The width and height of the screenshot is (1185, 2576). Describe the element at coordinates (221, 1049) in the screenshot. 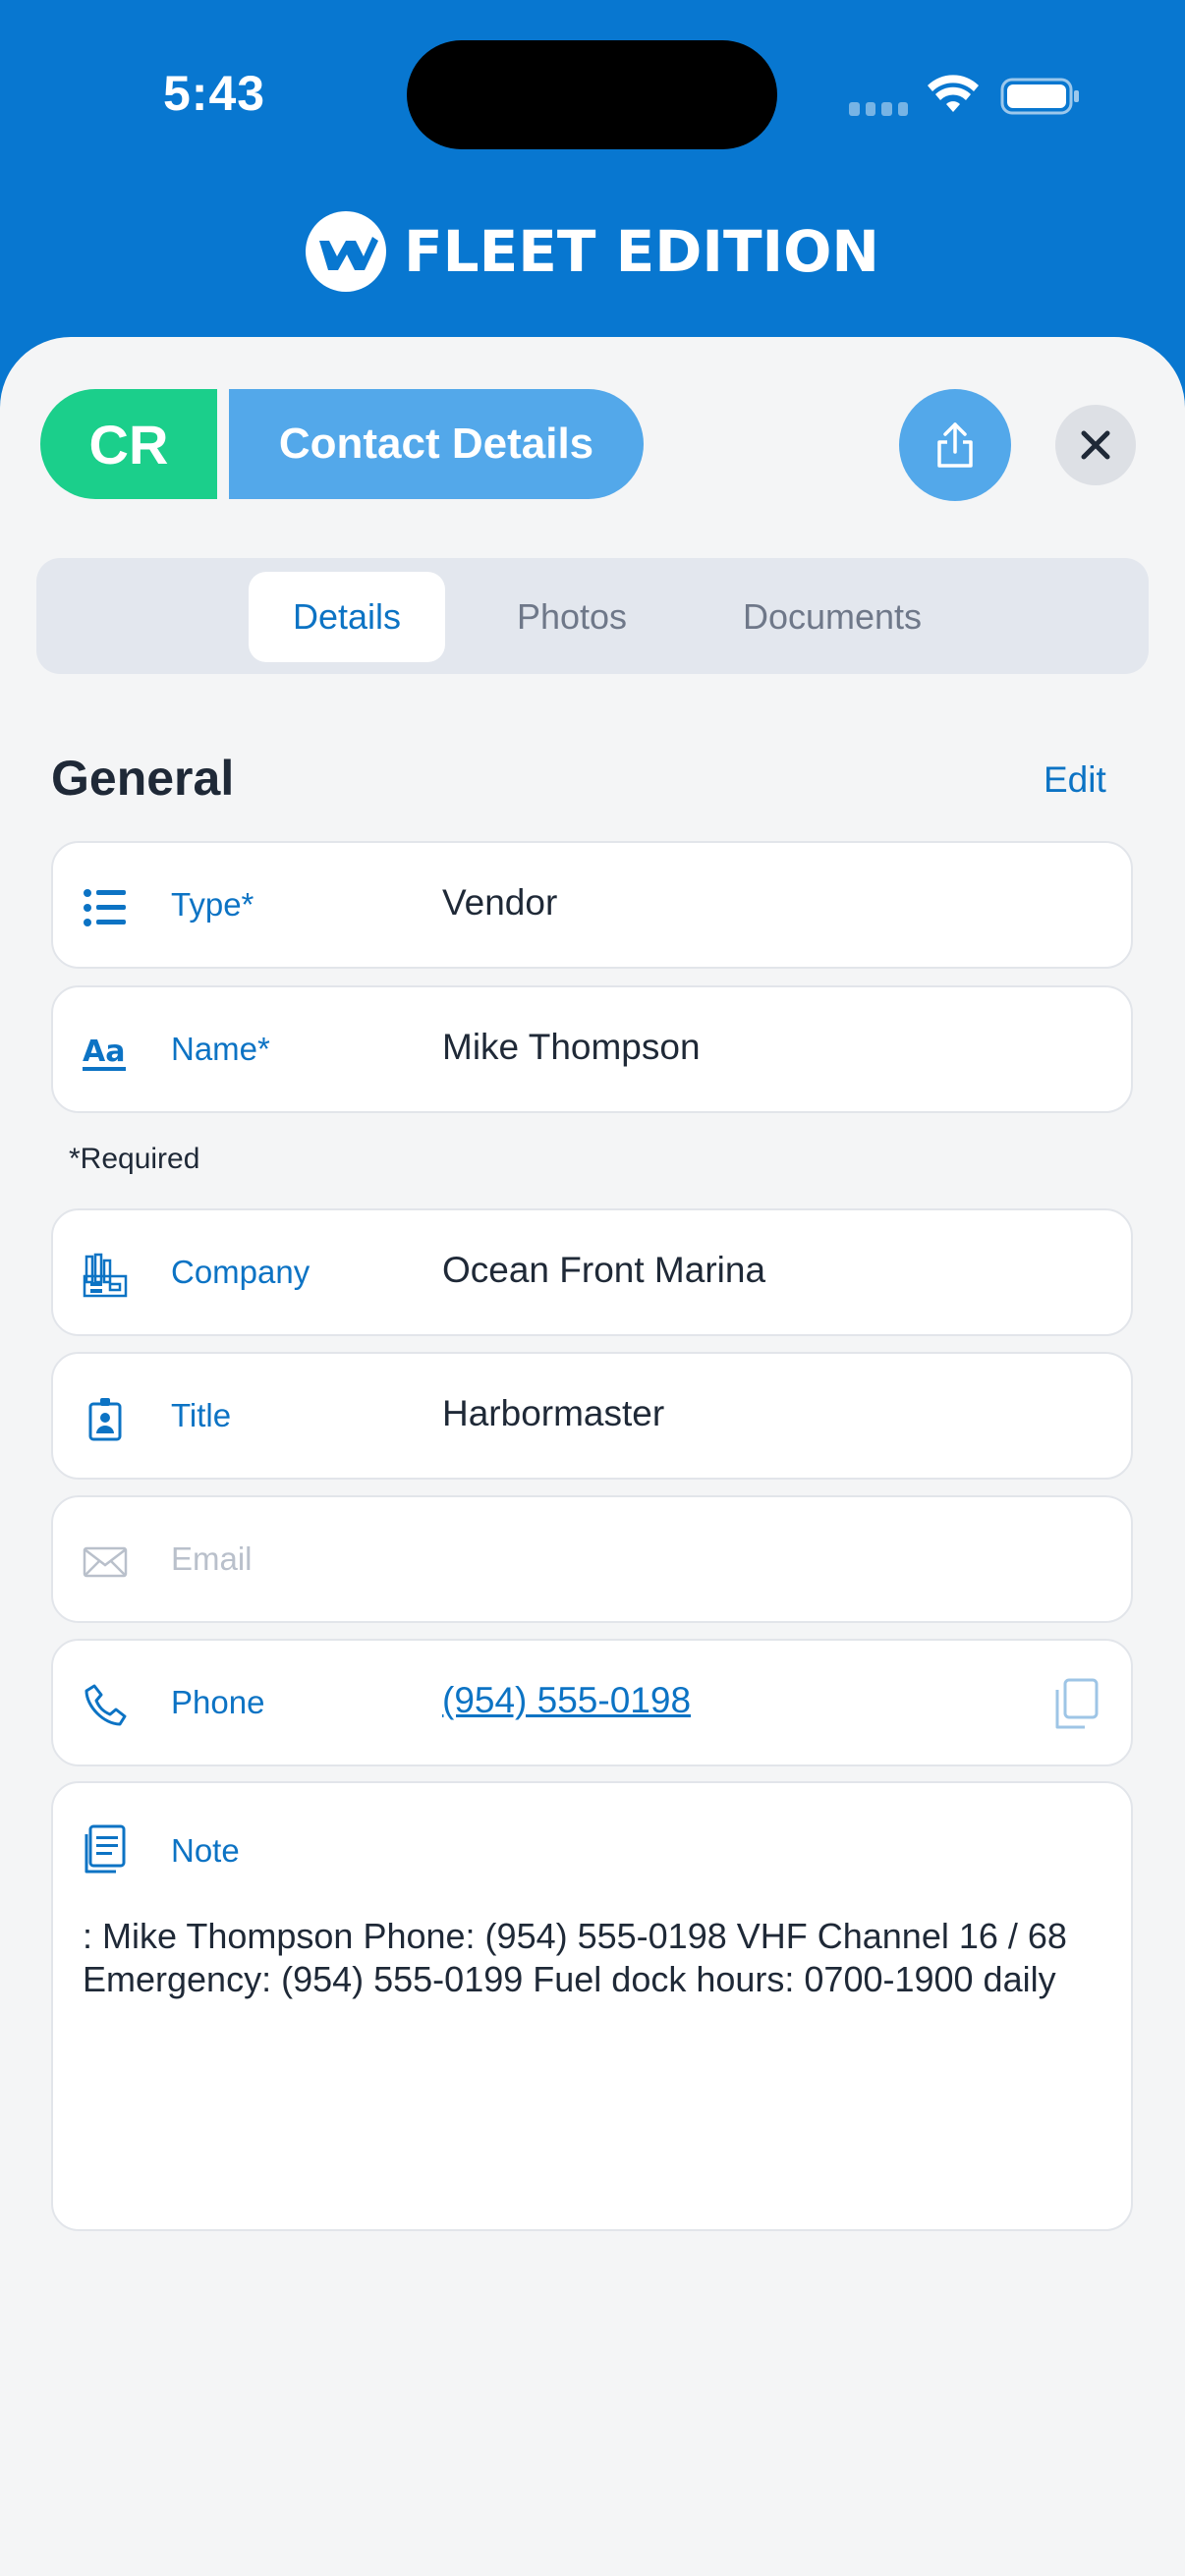

I see `field-label: Name*` at that location.